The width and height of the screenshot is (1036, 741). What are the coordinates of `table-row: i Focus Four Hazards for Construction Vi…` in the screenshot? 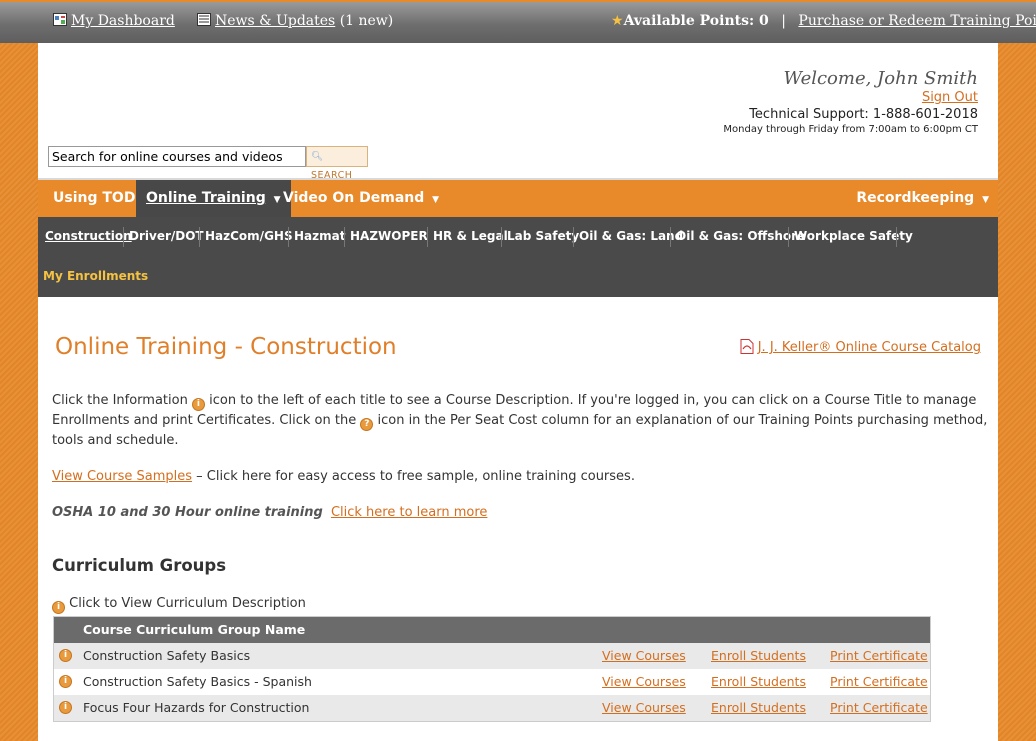 It's located at (492, 708).